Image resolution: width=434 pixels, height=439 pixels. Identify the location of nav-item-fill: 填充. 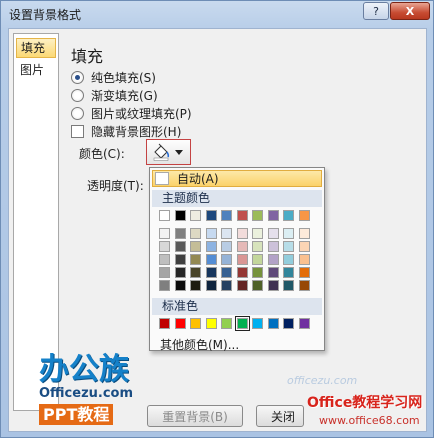
(36, 48).